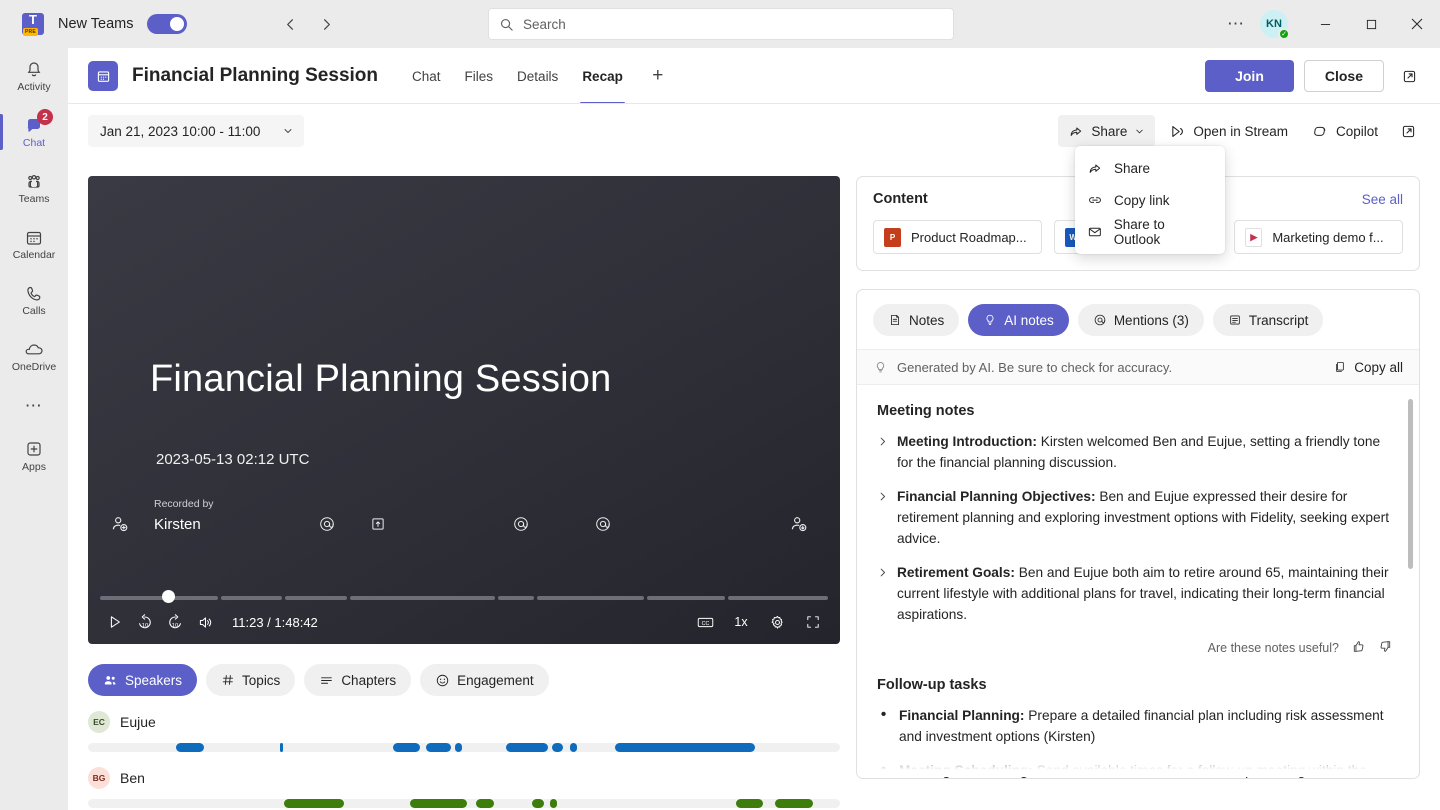 This screenshot has width=1440, height=810. Describe the element at coordinates (721, 24) in the screenshot. I see `search-bar: Search` at that location.